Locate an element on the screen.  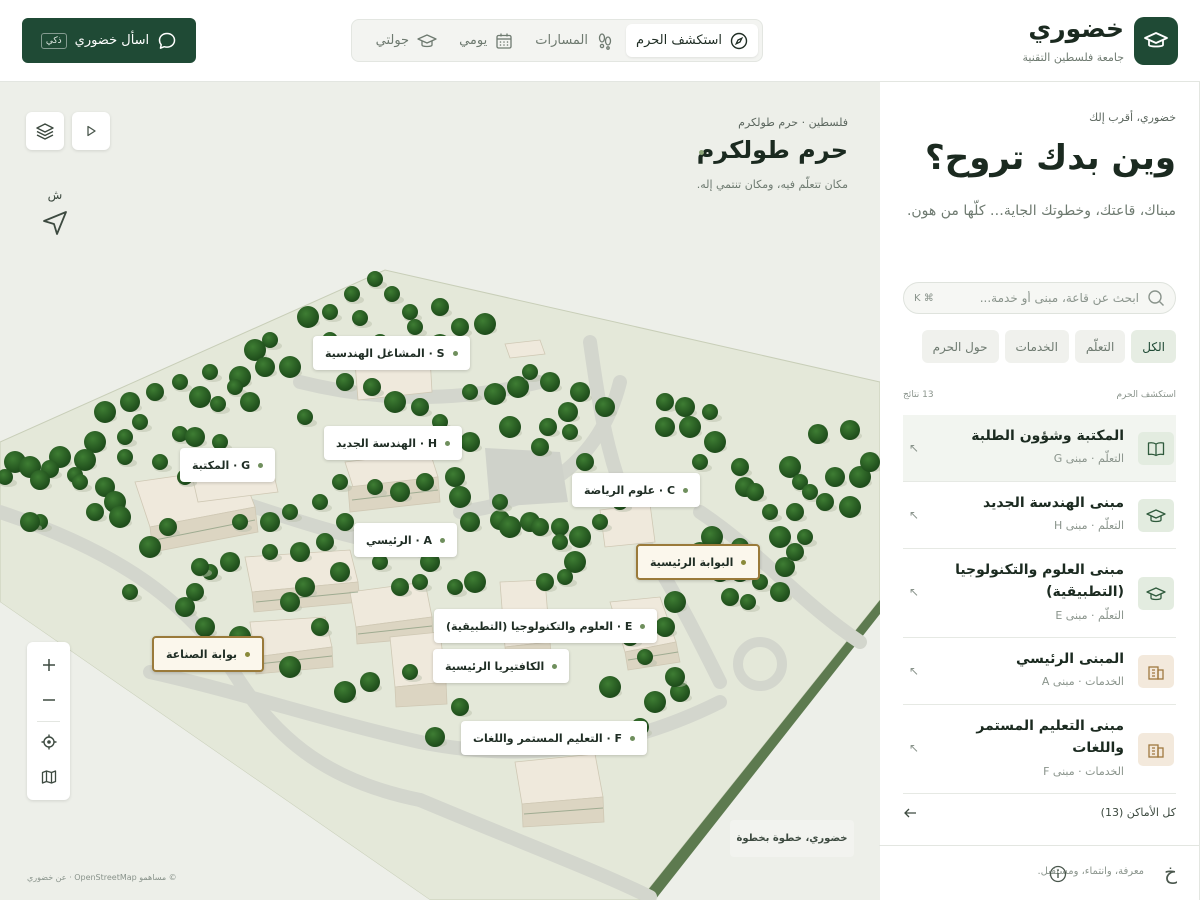
list-item: المكتبة وشؤون الطلبة التعلّم · مبنى G ↖ is located at coordinates (1039, 448).